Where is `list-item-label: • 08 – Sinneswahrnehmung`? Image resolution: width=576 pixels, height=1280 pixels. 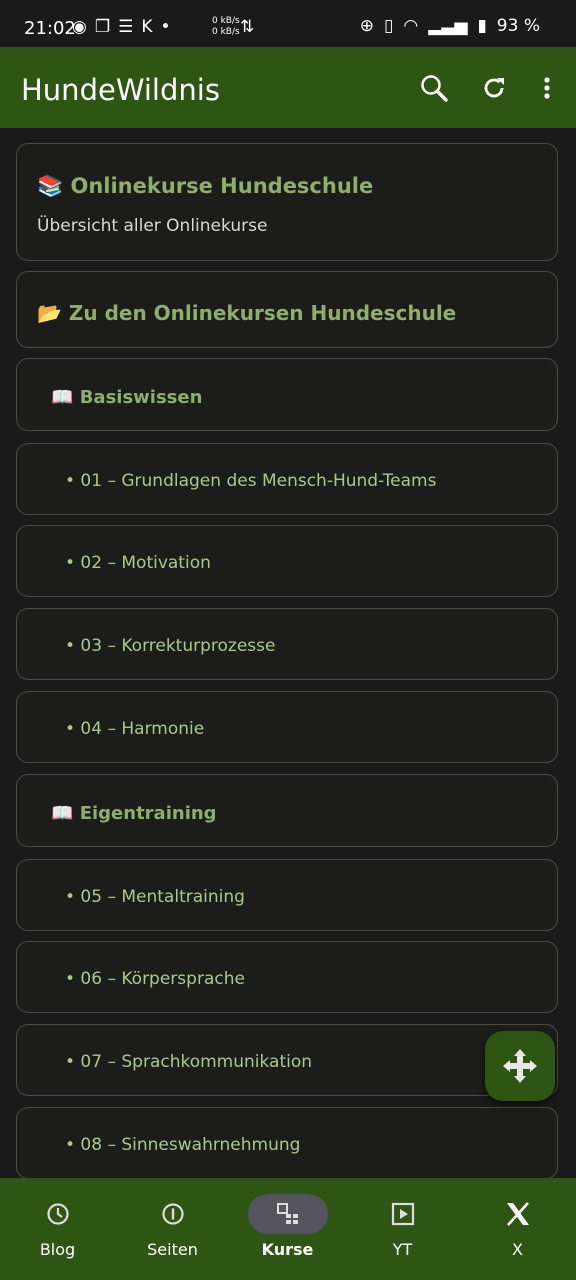 list-item-label: • 08 – Sinneswahrnehmung is located at coordinates (183, 1145).